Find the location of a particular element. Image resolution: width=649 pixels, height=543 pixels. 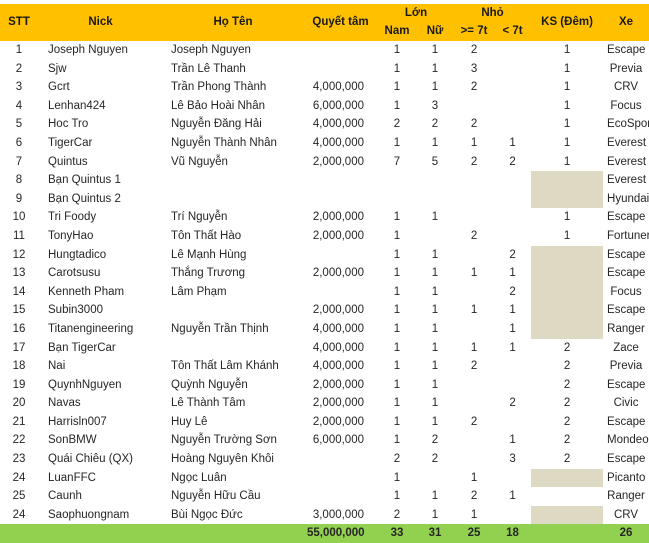

table-footer: 55,000,000 33 31 25 18 26 is located at coordinates (324, 533).